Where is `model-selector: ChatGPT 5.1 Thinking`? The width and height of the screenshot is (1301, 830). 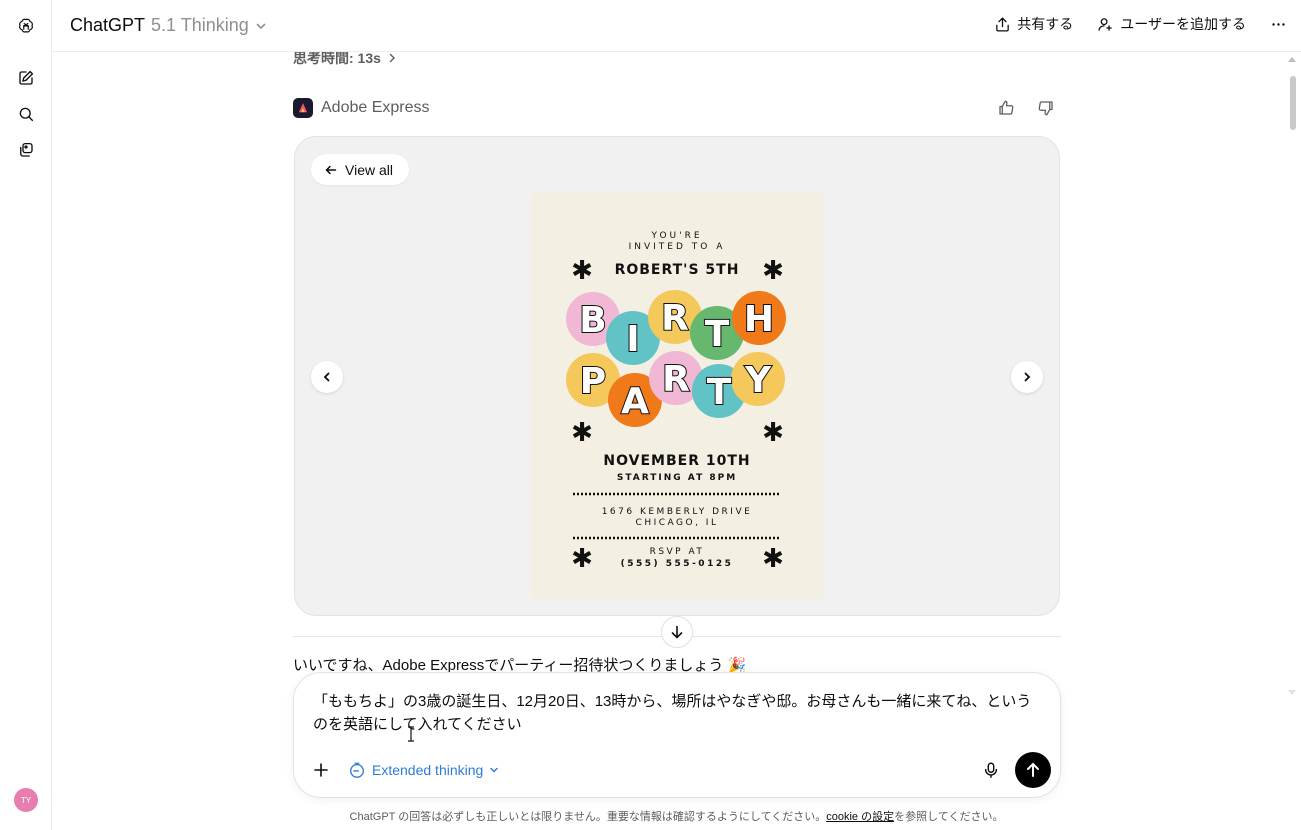
model-selector: ChatGPT 5.1 Thinking is located at coordinates (168, 25).